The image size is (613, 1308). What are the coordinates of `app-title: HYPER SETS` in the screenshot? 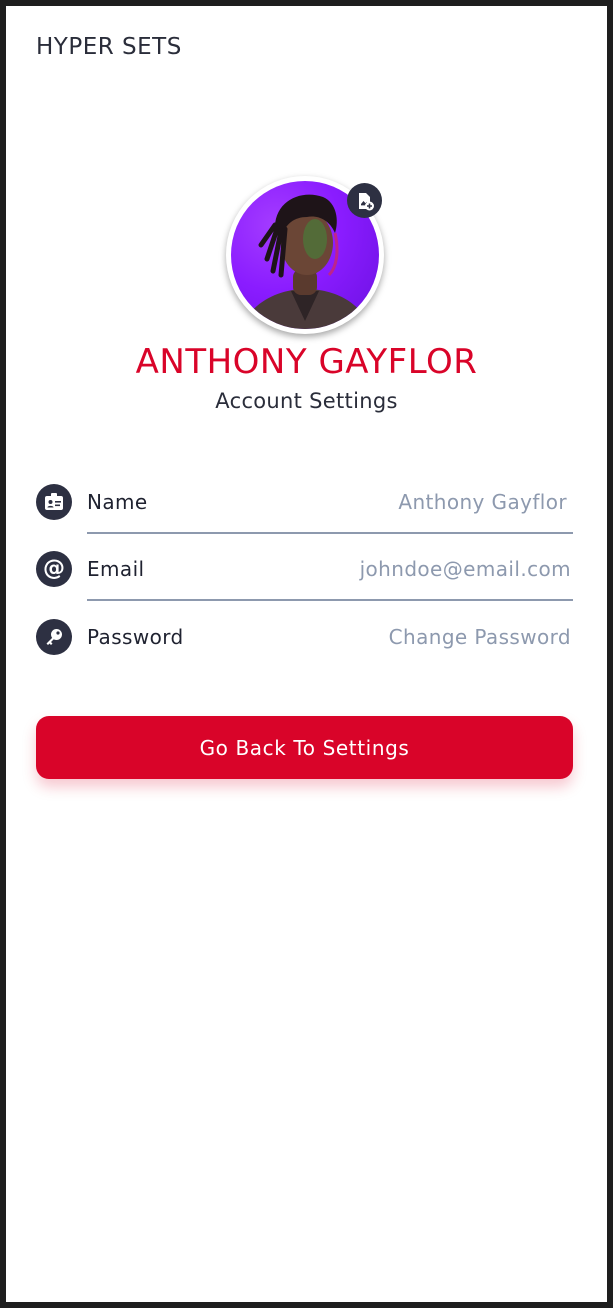 It's located at (109, 47).